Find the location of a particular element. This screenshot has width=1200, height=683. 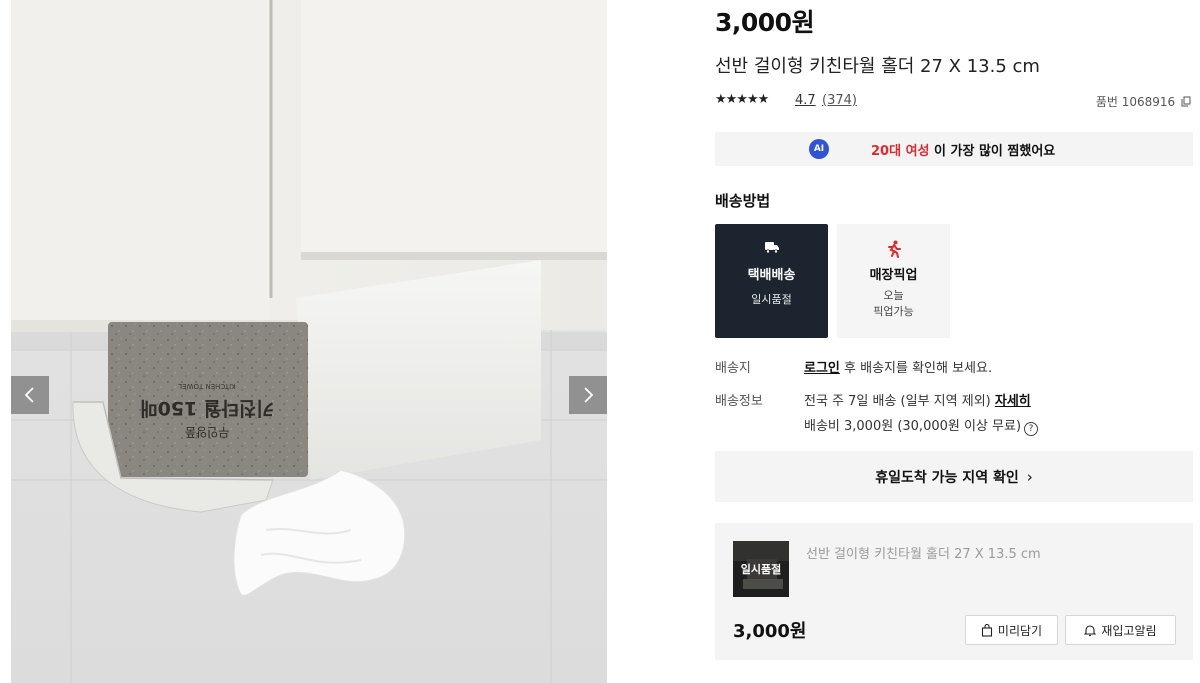

previous-image-button is located at coordinates (30, 395).